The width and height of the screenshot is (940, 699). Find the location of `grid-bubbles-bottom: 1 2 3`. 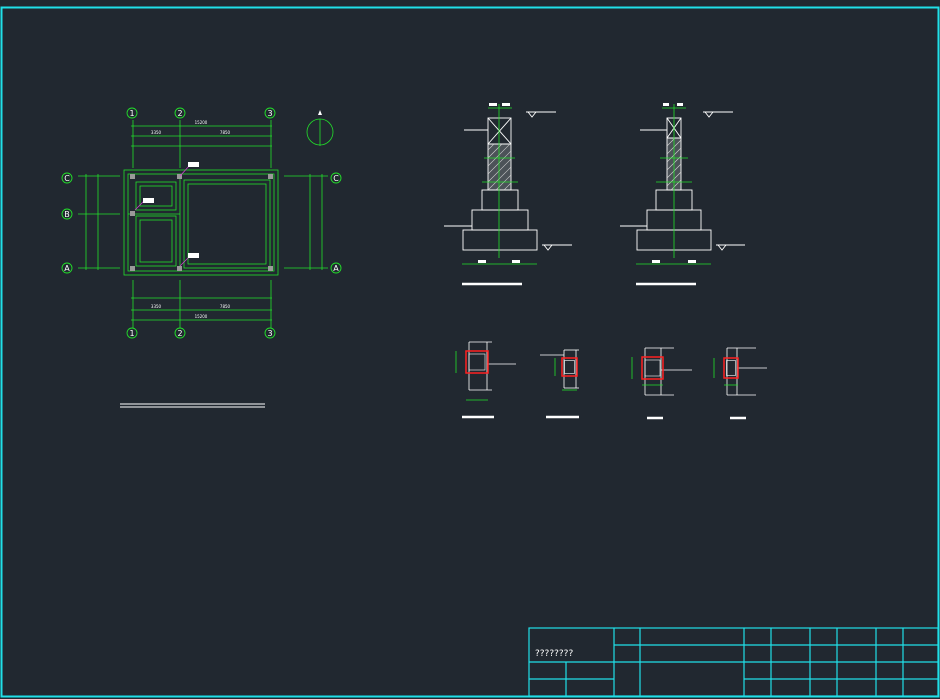

grid-bubbles-bottom: 1 2 3 is located at coordinates (201, 333).